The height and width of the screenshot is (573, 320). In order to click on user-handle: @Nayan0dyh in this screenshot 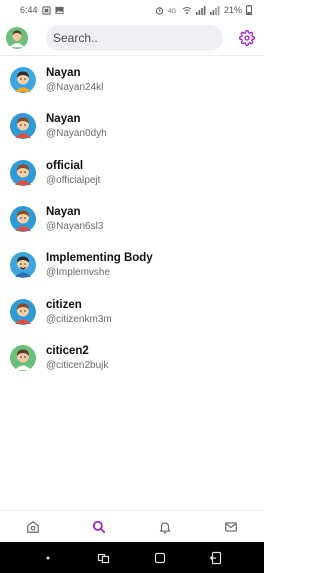, I will do `click(76, 134)`.